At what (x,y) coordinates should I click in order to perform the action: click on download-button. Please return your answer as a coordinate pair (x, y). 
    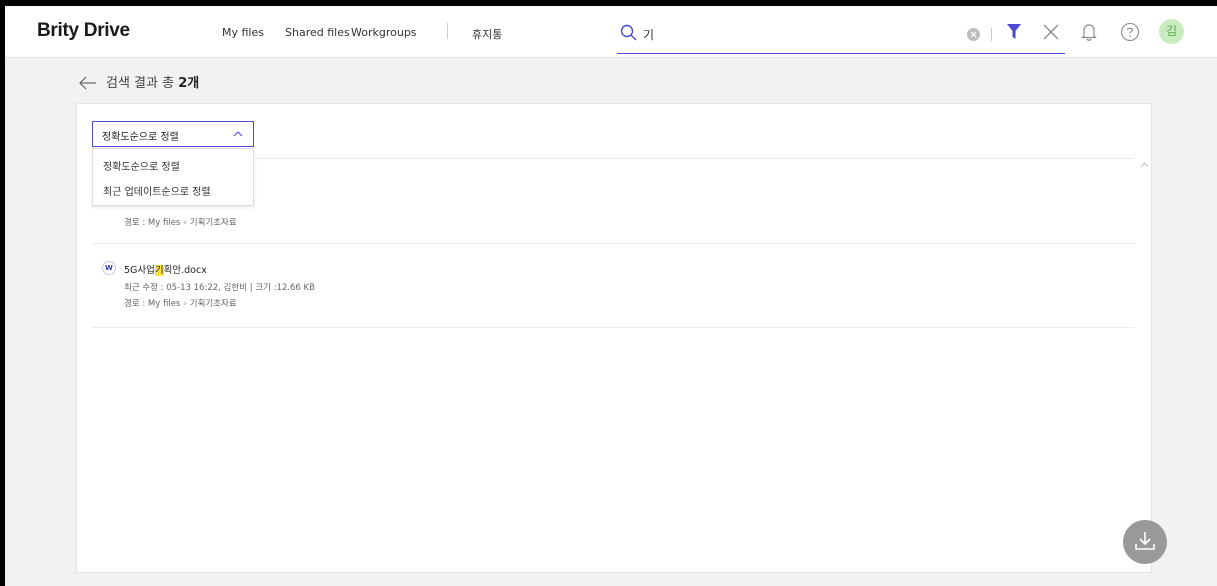
    Looking at the image, I should click on (1145, 542).